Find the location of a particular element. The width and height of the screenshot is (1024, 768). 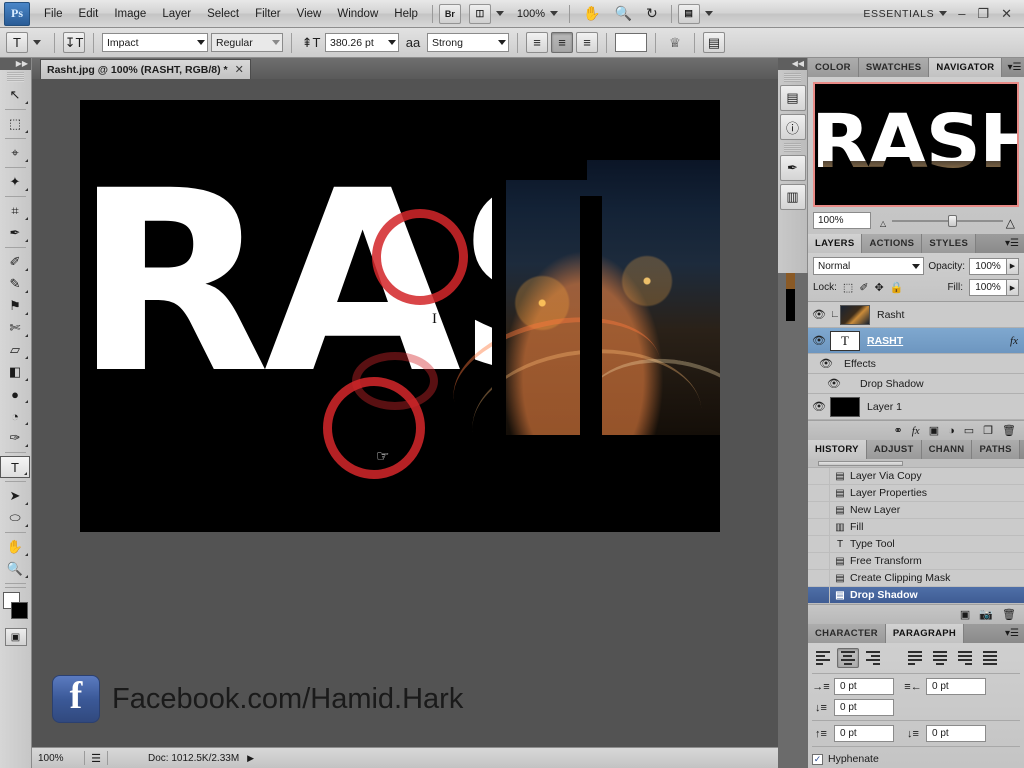

layer-name: Layer 1 is located at coordinates (945, 407).